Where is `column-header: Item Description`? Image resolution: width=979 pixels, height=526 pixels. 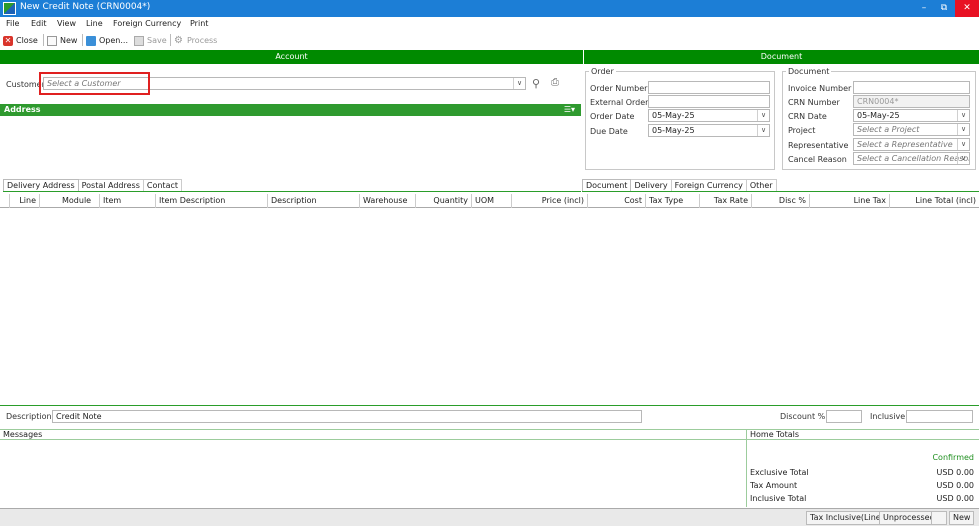
column-header: Item Description is located at coordinates (212, 201).